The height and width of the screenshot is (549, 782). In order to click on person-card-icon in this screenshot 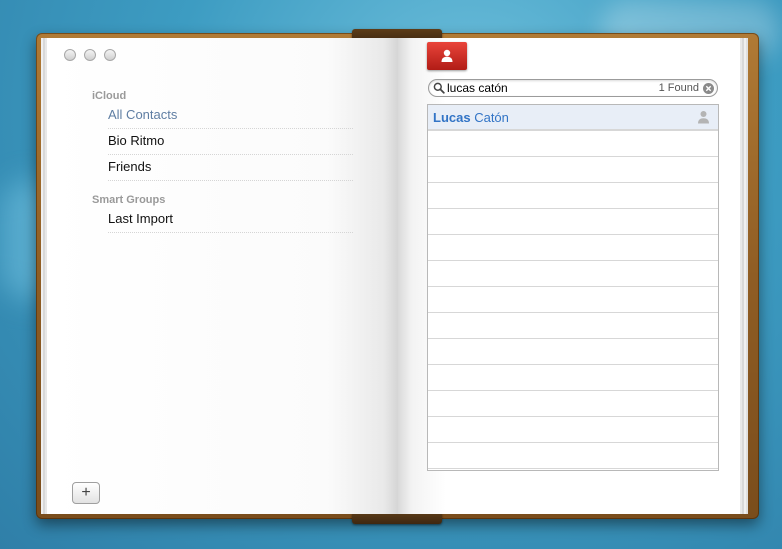, I will do `click(447, 55)`.